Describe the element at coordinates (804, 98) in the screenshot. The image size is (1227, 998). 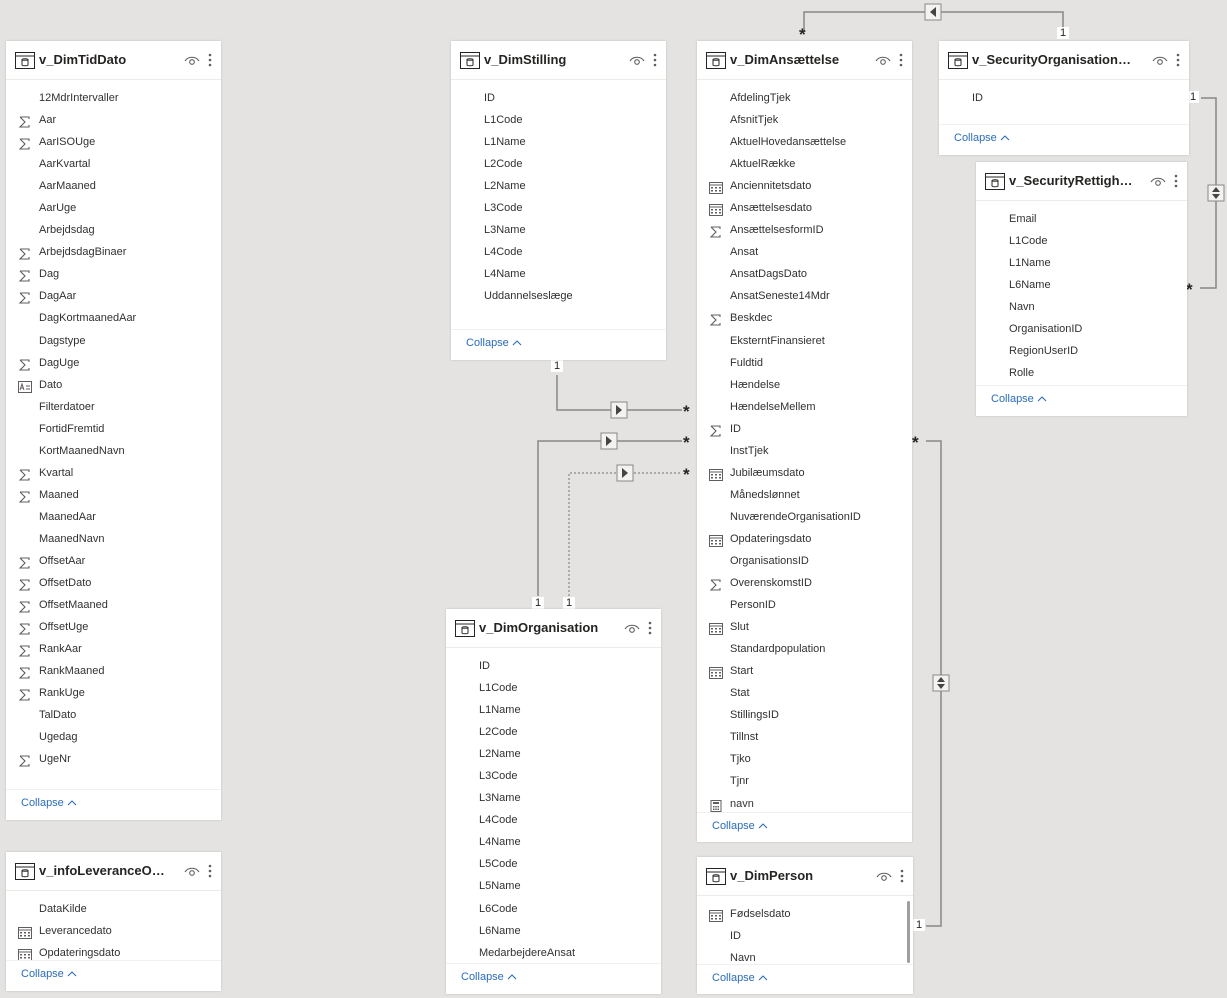
I see `field-row: AfdelingTjek` at that location.